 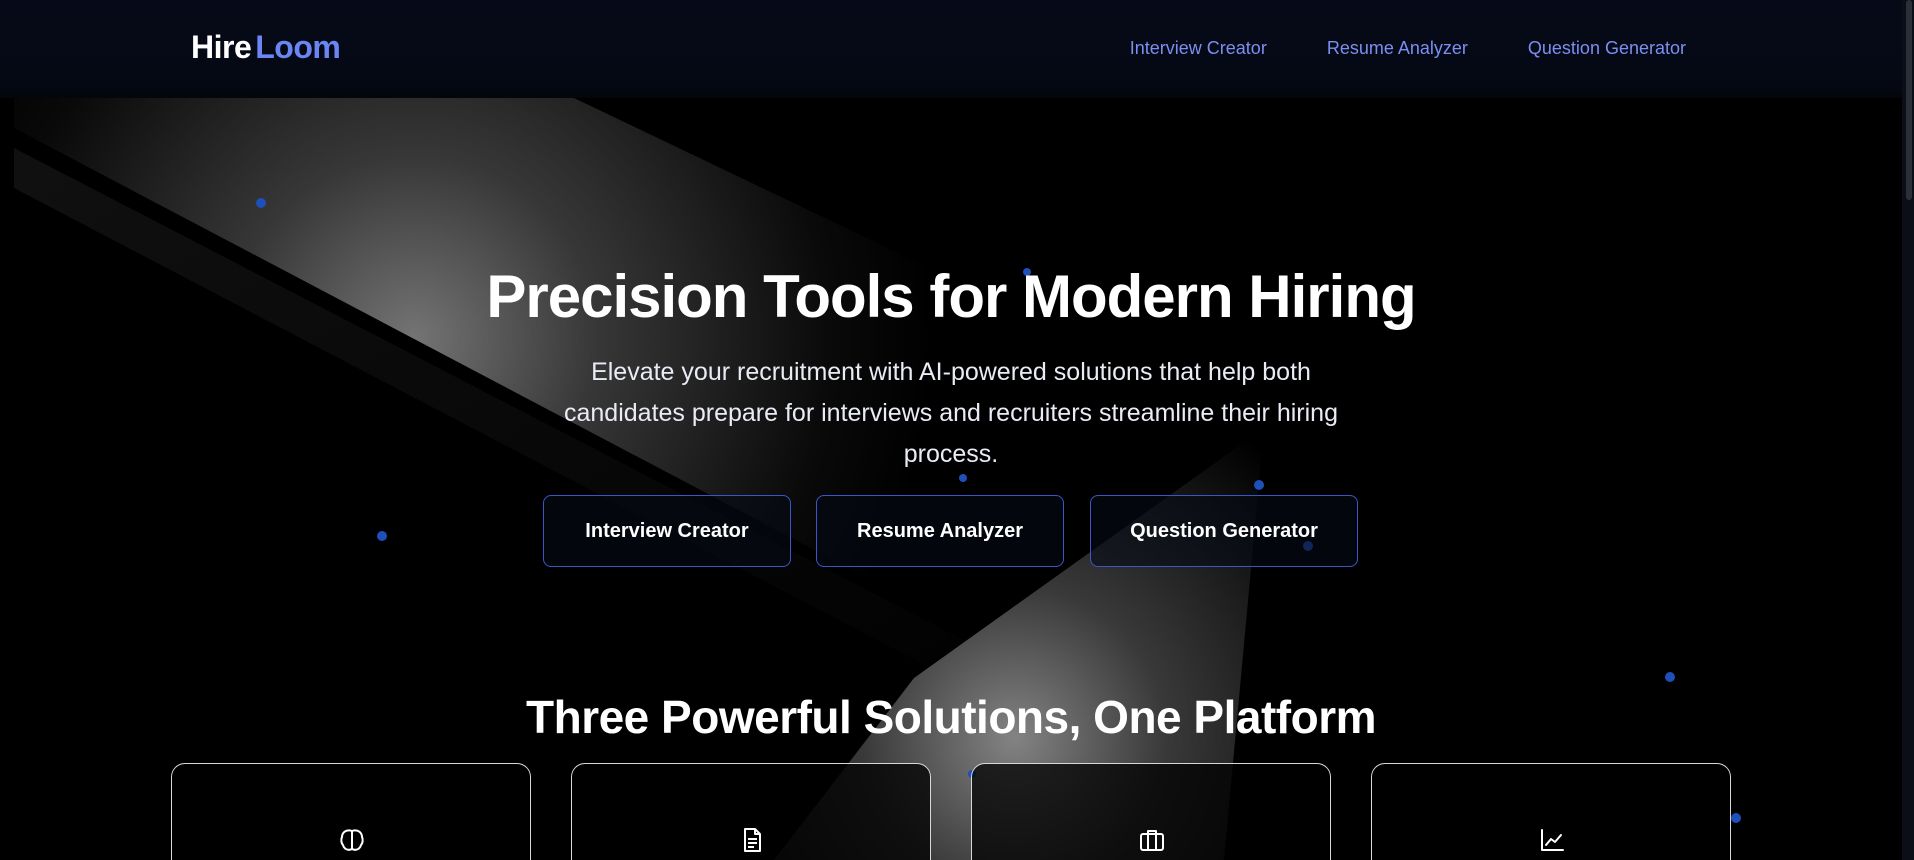 What do you see at coordinates (940, 531) in the screenshot?
I see `resume-analyzer-button: Resume Analyzer` at bounding box center [940, 531].